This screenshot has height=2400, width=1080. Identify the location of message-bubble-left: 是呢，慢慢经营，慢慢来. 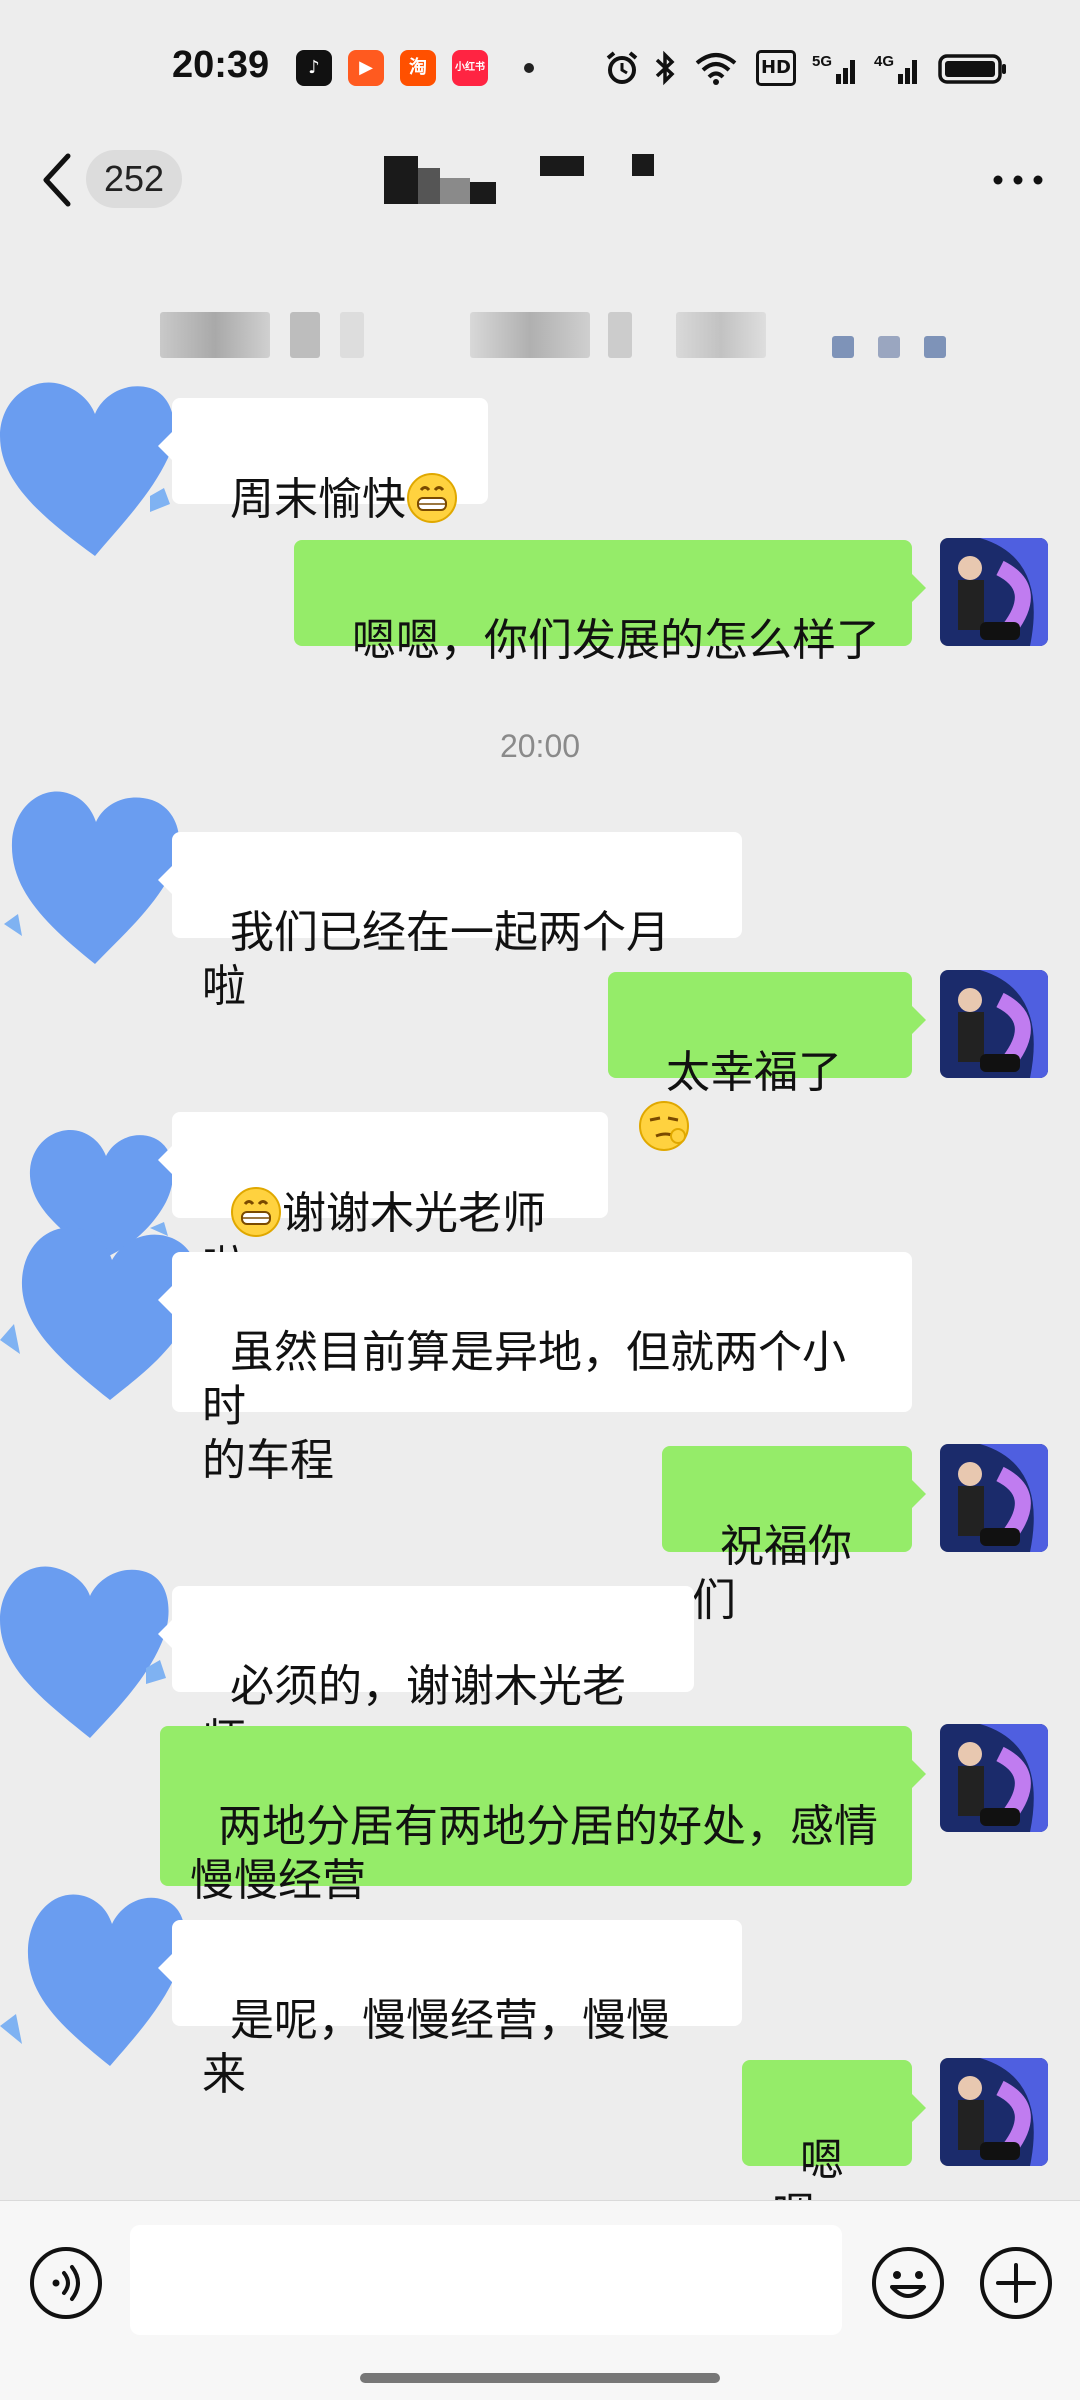
(450, 2010).